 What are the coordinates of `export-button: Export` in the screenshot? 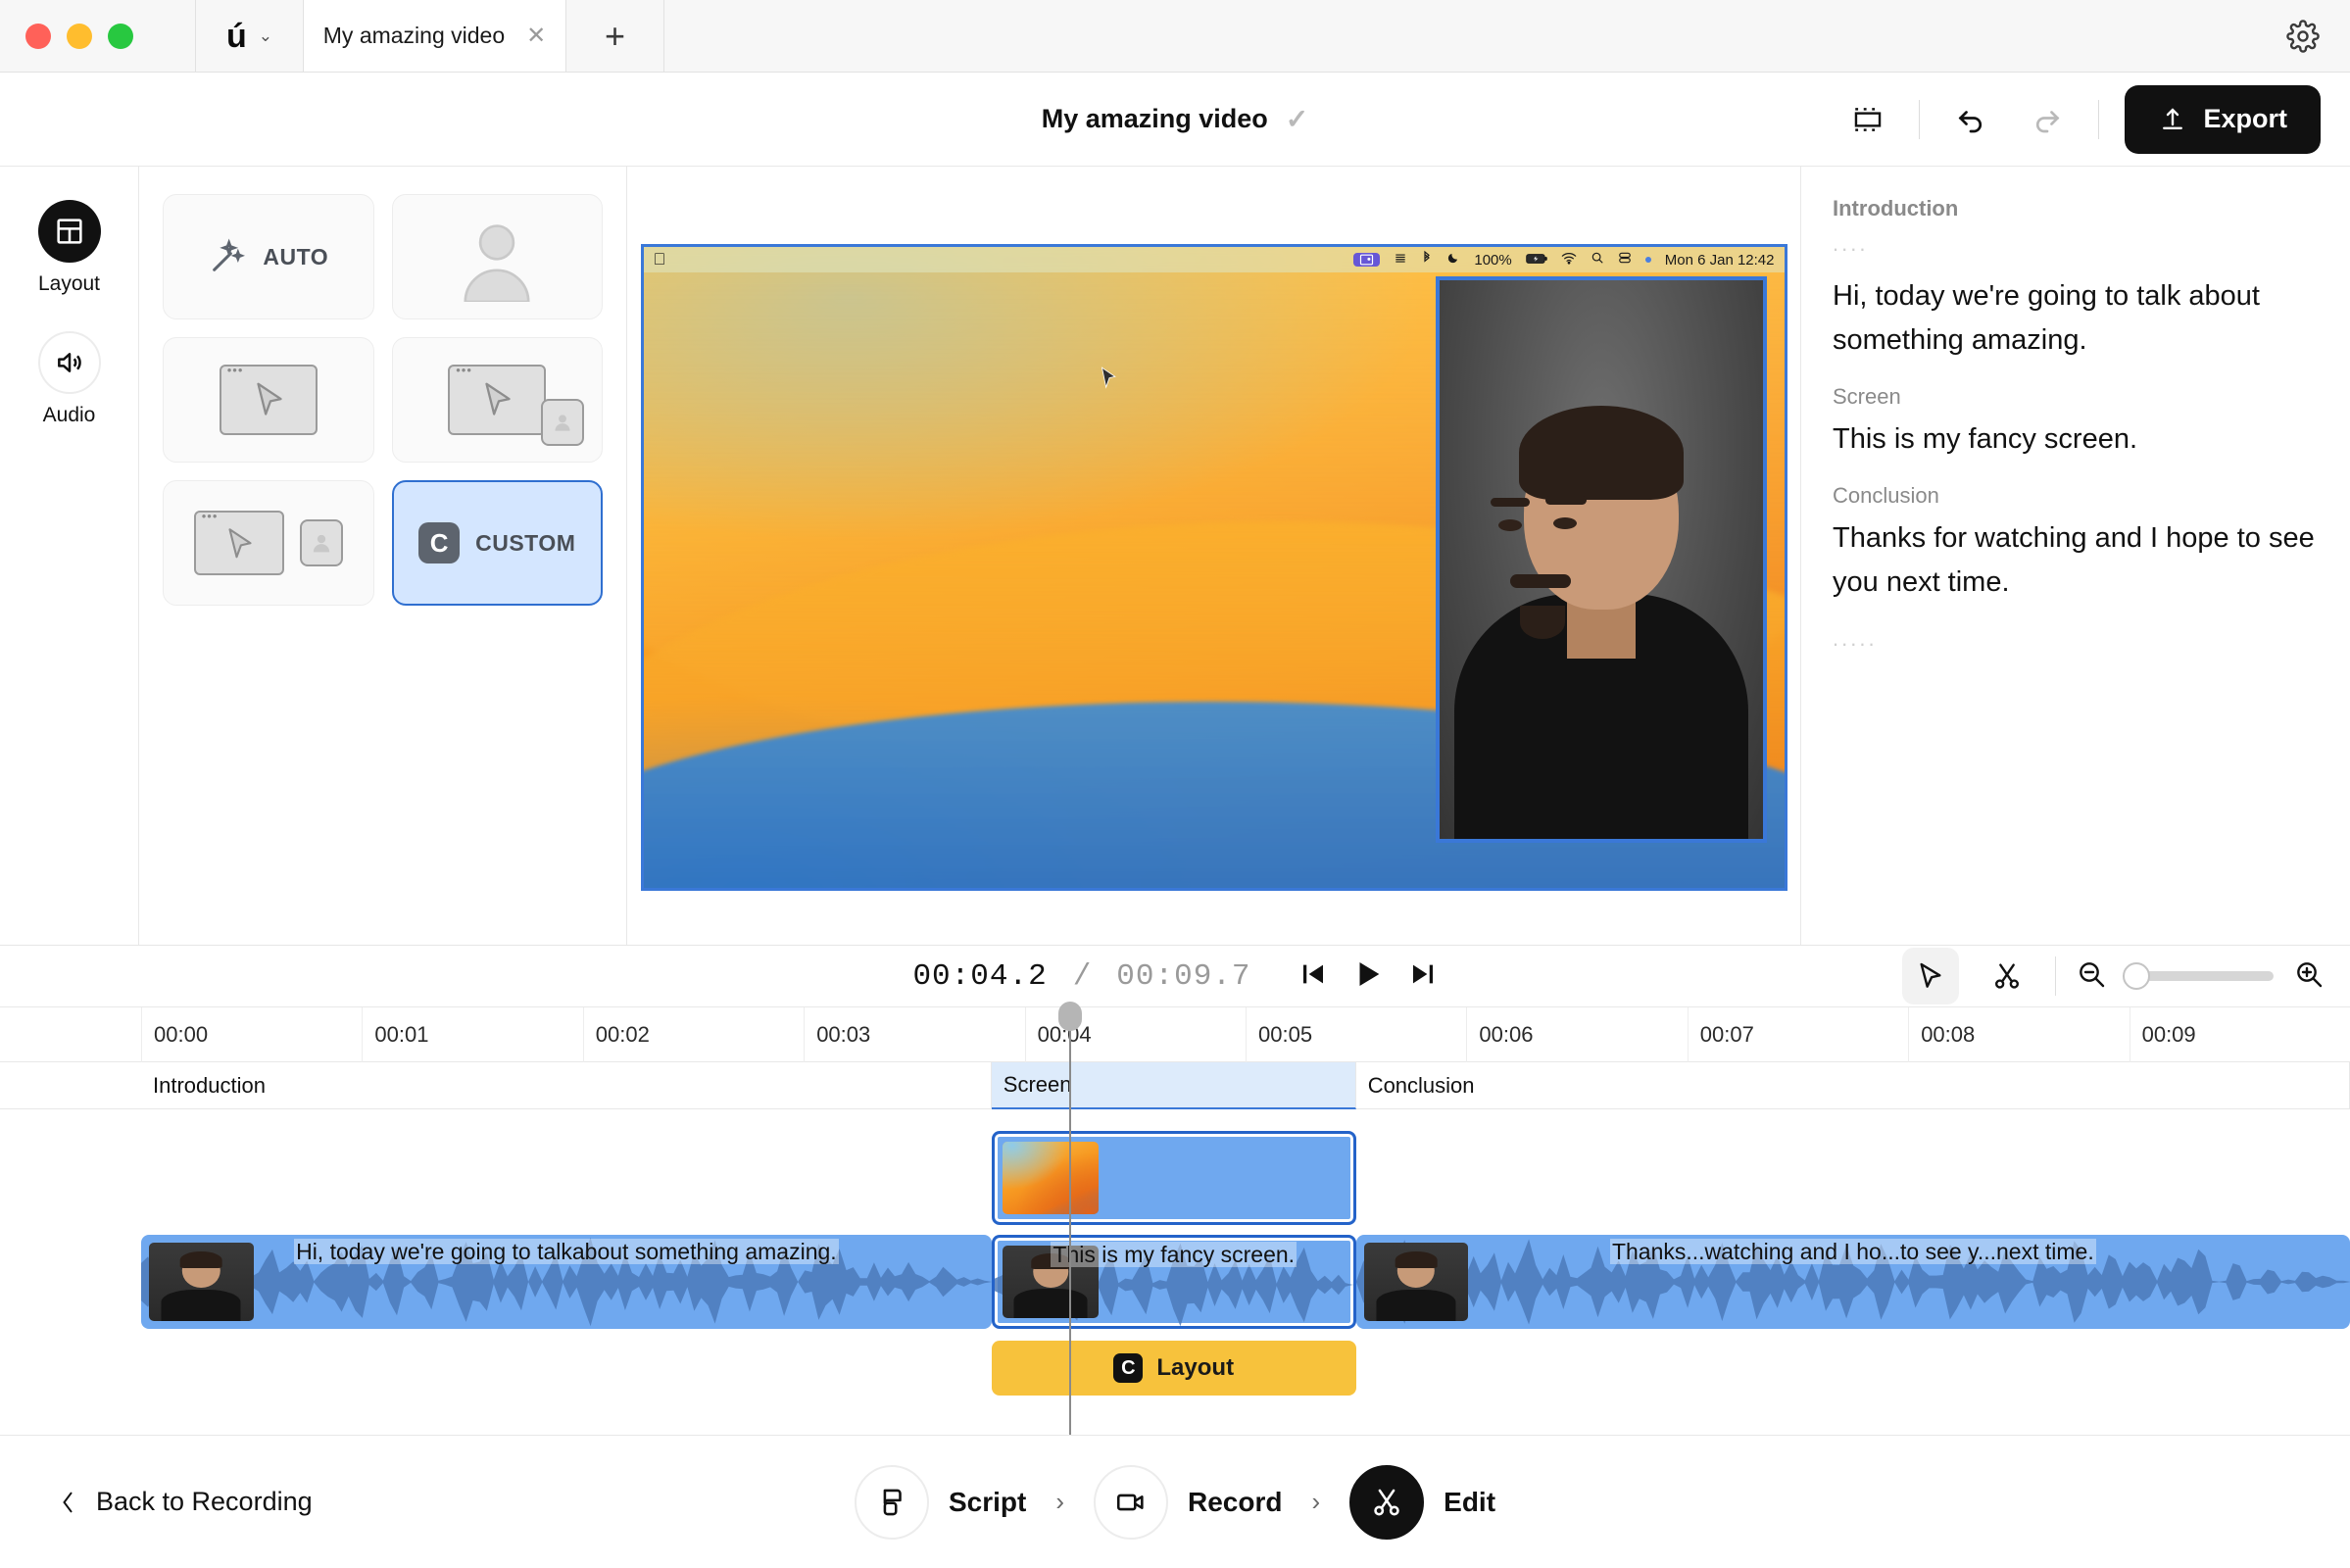 It's located at (2223, 119).